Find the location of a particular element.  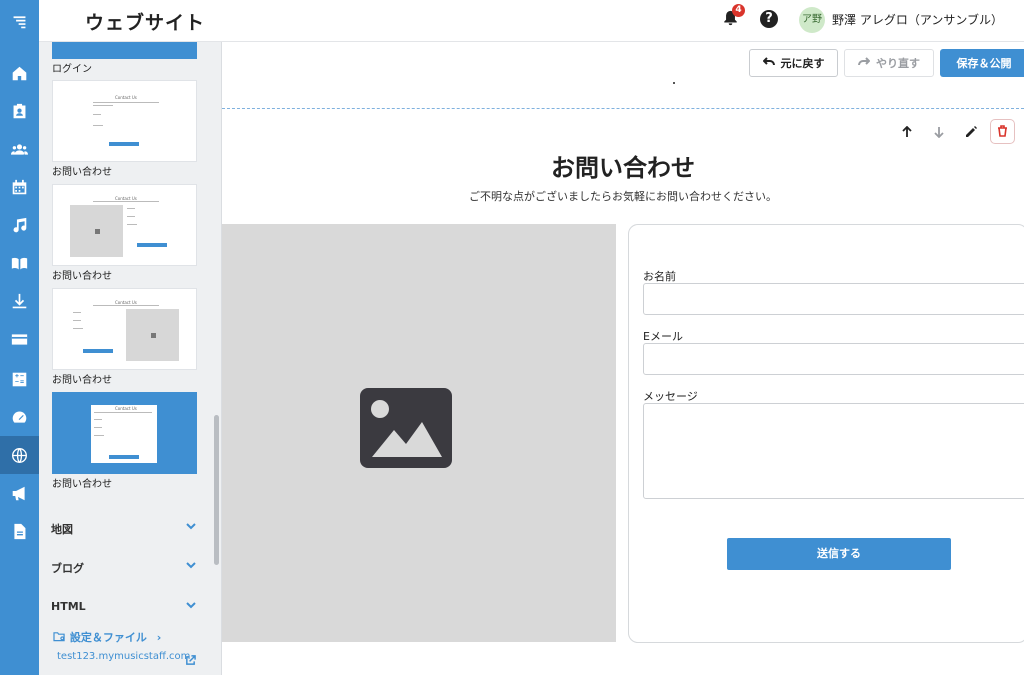

message-field is located at coordinates (833, 451).